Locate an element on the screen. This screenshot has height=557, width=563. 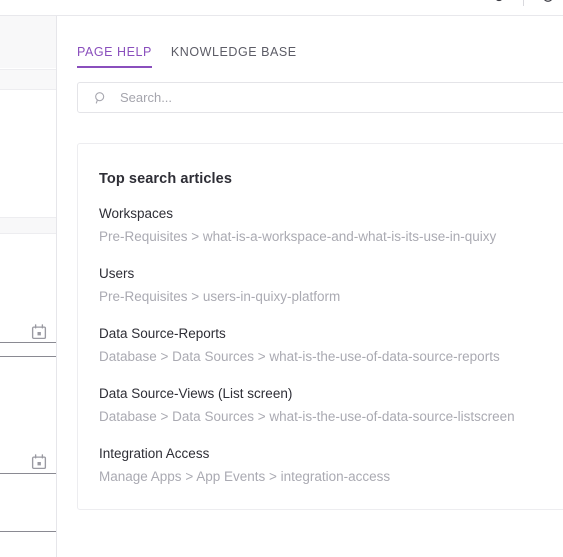
tab-knowledge-base: KNOWLEDGE BASE is located at coordinates (234, 56).